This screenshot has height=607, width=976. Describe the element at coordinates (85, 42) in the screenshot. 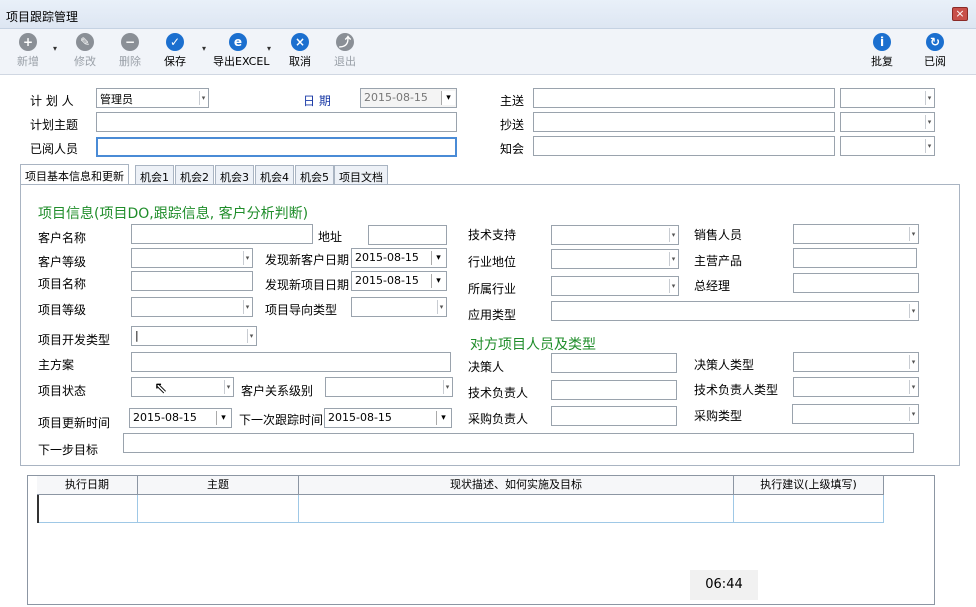

I see `edit-icon: ✎` at that location.